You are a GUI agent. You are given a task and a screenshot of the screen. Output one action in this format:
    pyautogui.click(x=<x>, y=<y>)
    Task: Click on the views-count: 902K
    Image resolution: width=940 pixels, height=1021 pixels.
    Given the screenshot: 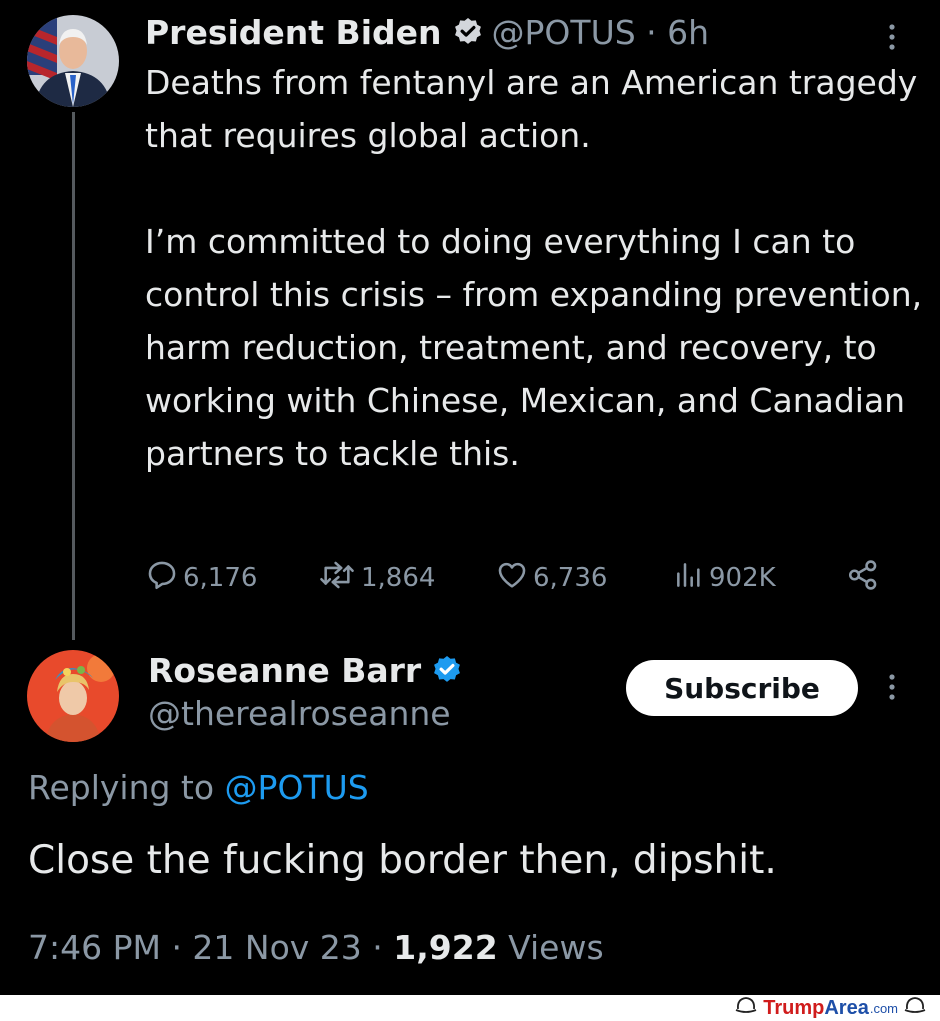 What is the action you would take?
    pyautogui.click(x=742, y=578)
    